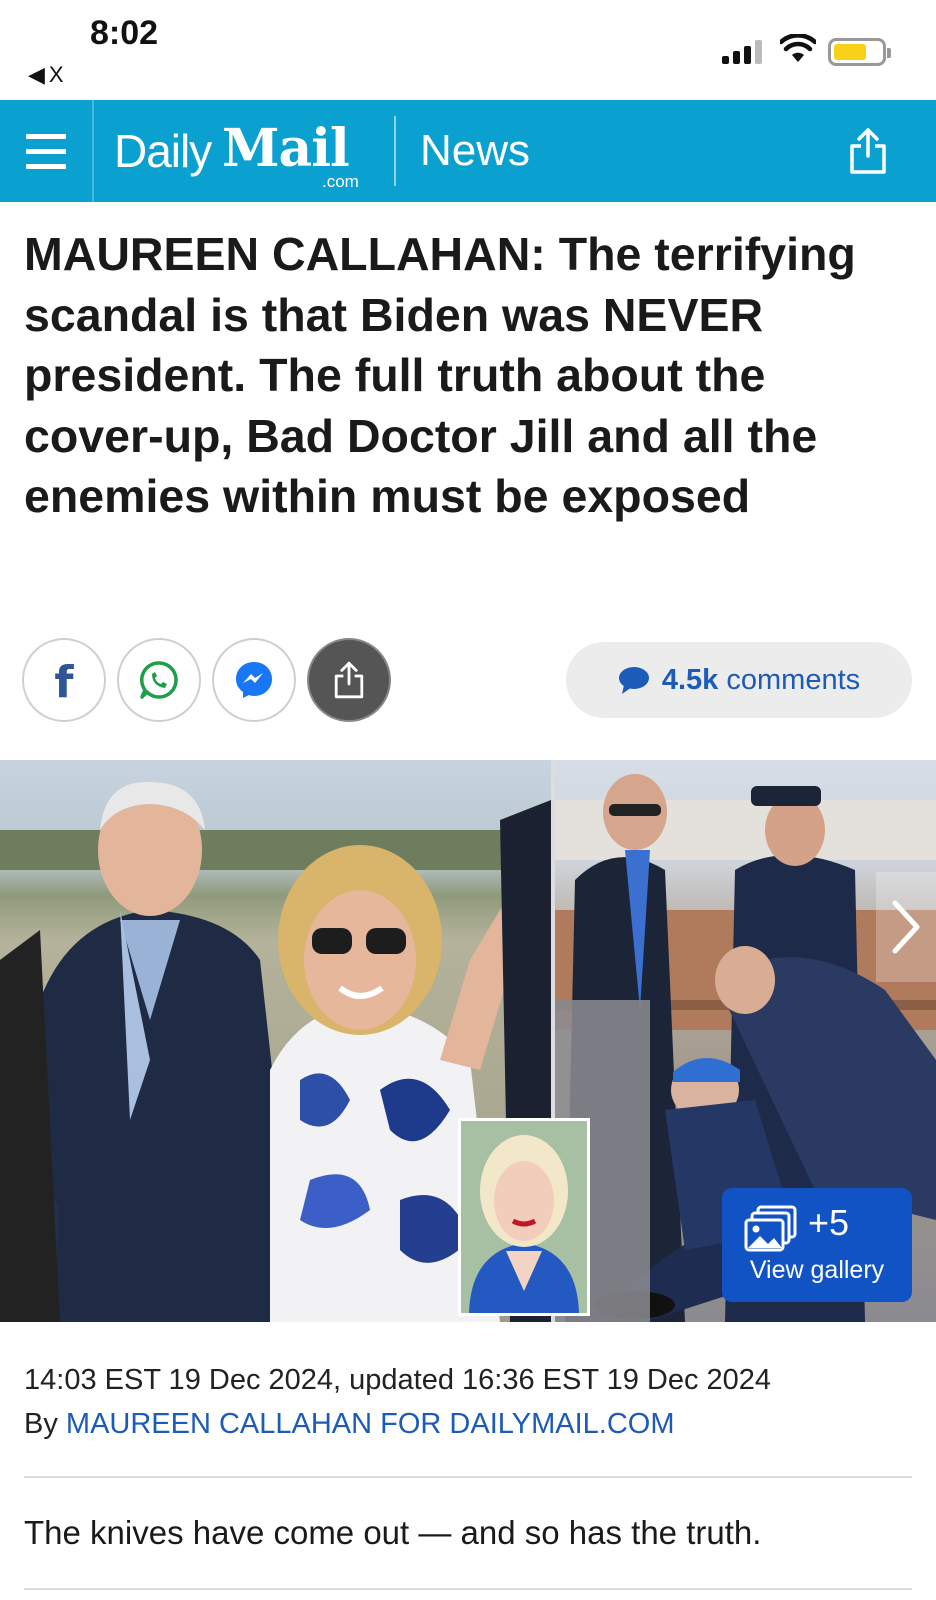 The image size is (936, 1600). I want to click on messenger-icon, so click(254, 680).